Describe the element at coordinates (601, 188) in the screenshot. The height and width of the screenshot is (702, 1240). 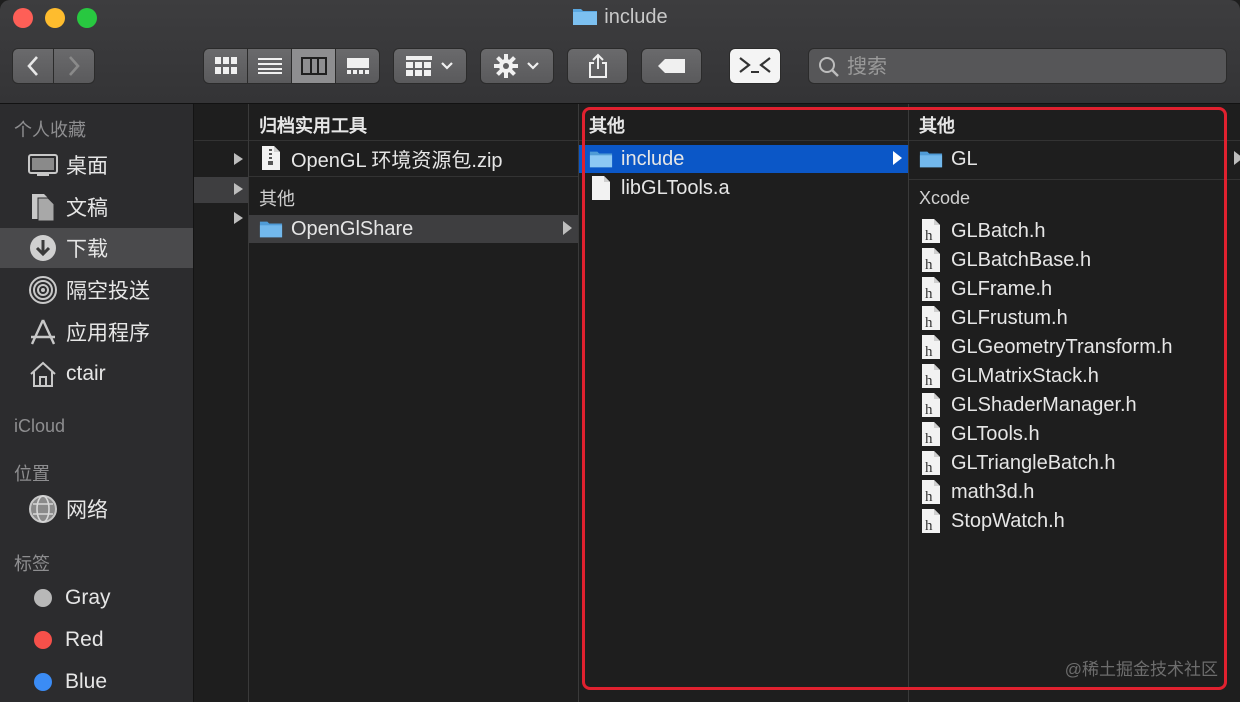
I see `file-icon` at that location.